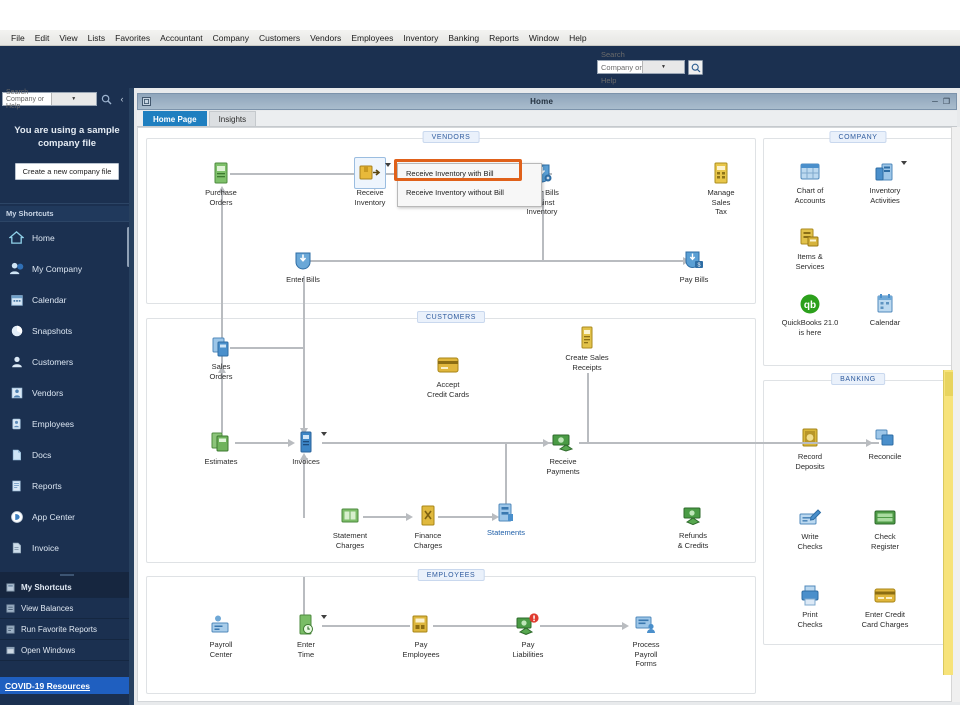 Image resolution: width=960 pixels, height=720 pixels. What do you see at coordinates (372, 38) in the screenshot?
I see `menu-item-employees: Employees` at bounding box center [372, 38].